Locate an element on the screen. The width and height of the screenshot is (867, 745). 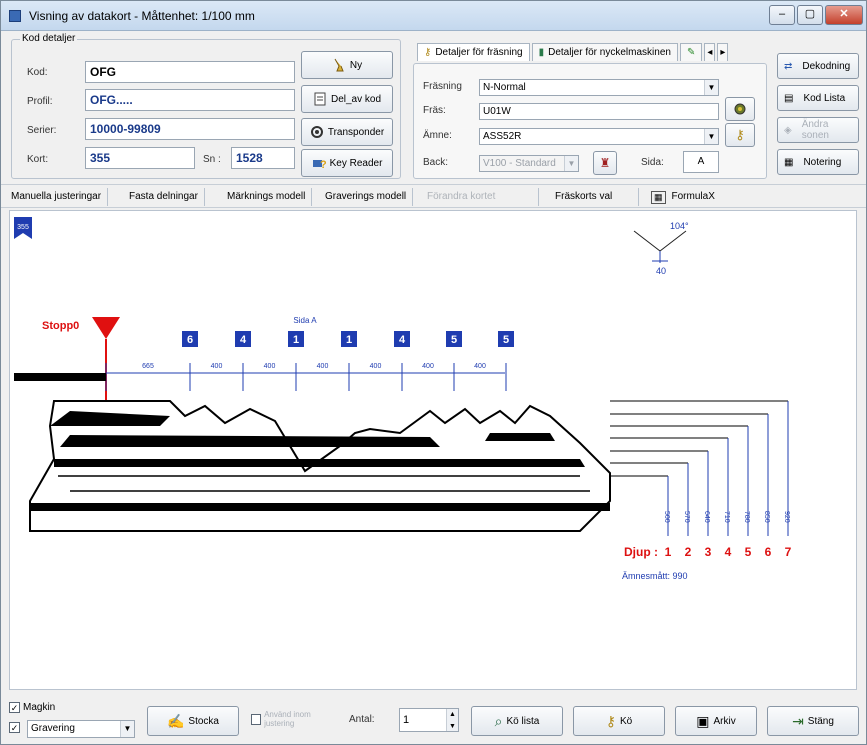
pencil-icon: ✎ is located at coordinates (691, 52).